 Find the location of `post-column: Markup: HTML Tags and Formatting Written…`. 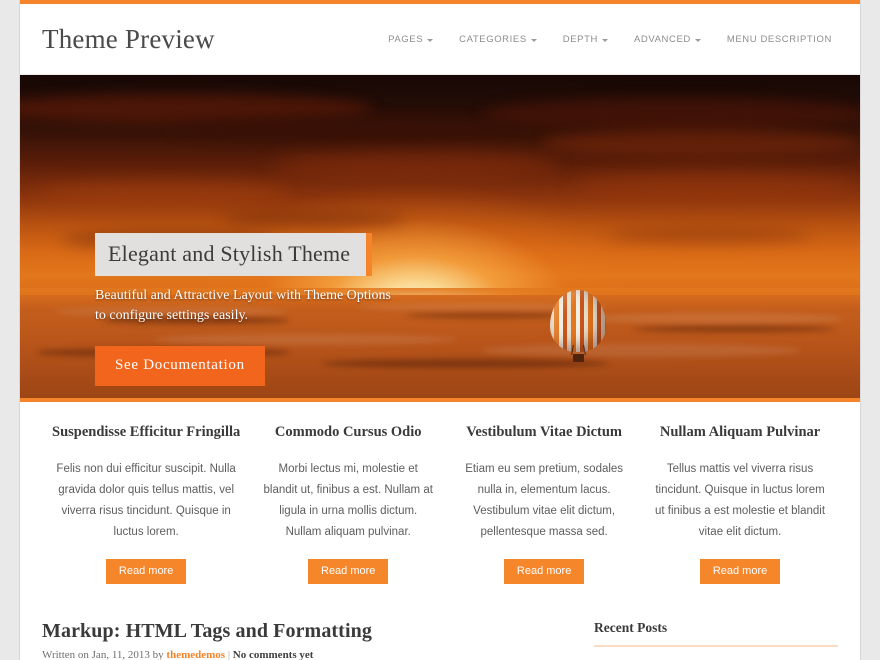

post-column: Markup: HTML Tags and Formatting Written… is located at coordinates (303, 640).